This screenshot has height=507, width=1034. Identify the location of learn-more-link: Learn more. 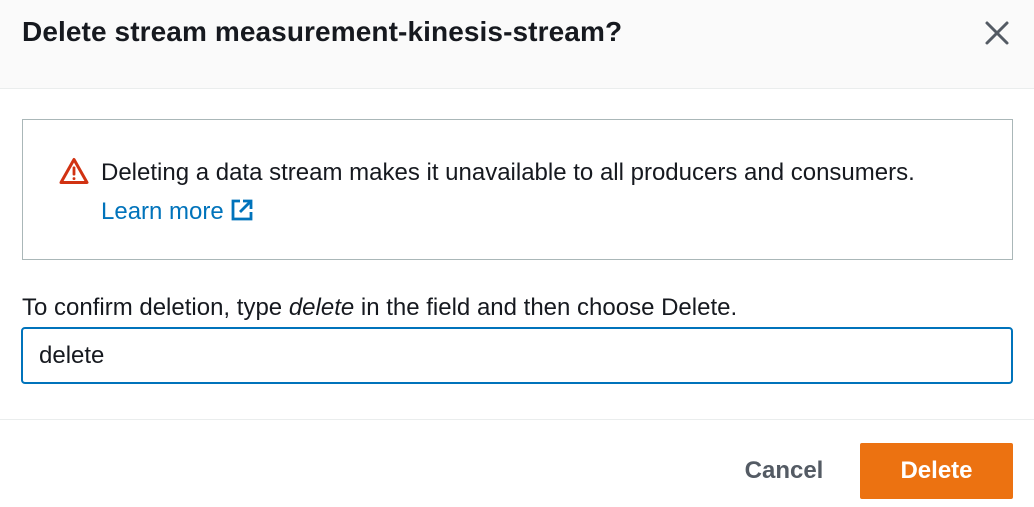
(177, 211).